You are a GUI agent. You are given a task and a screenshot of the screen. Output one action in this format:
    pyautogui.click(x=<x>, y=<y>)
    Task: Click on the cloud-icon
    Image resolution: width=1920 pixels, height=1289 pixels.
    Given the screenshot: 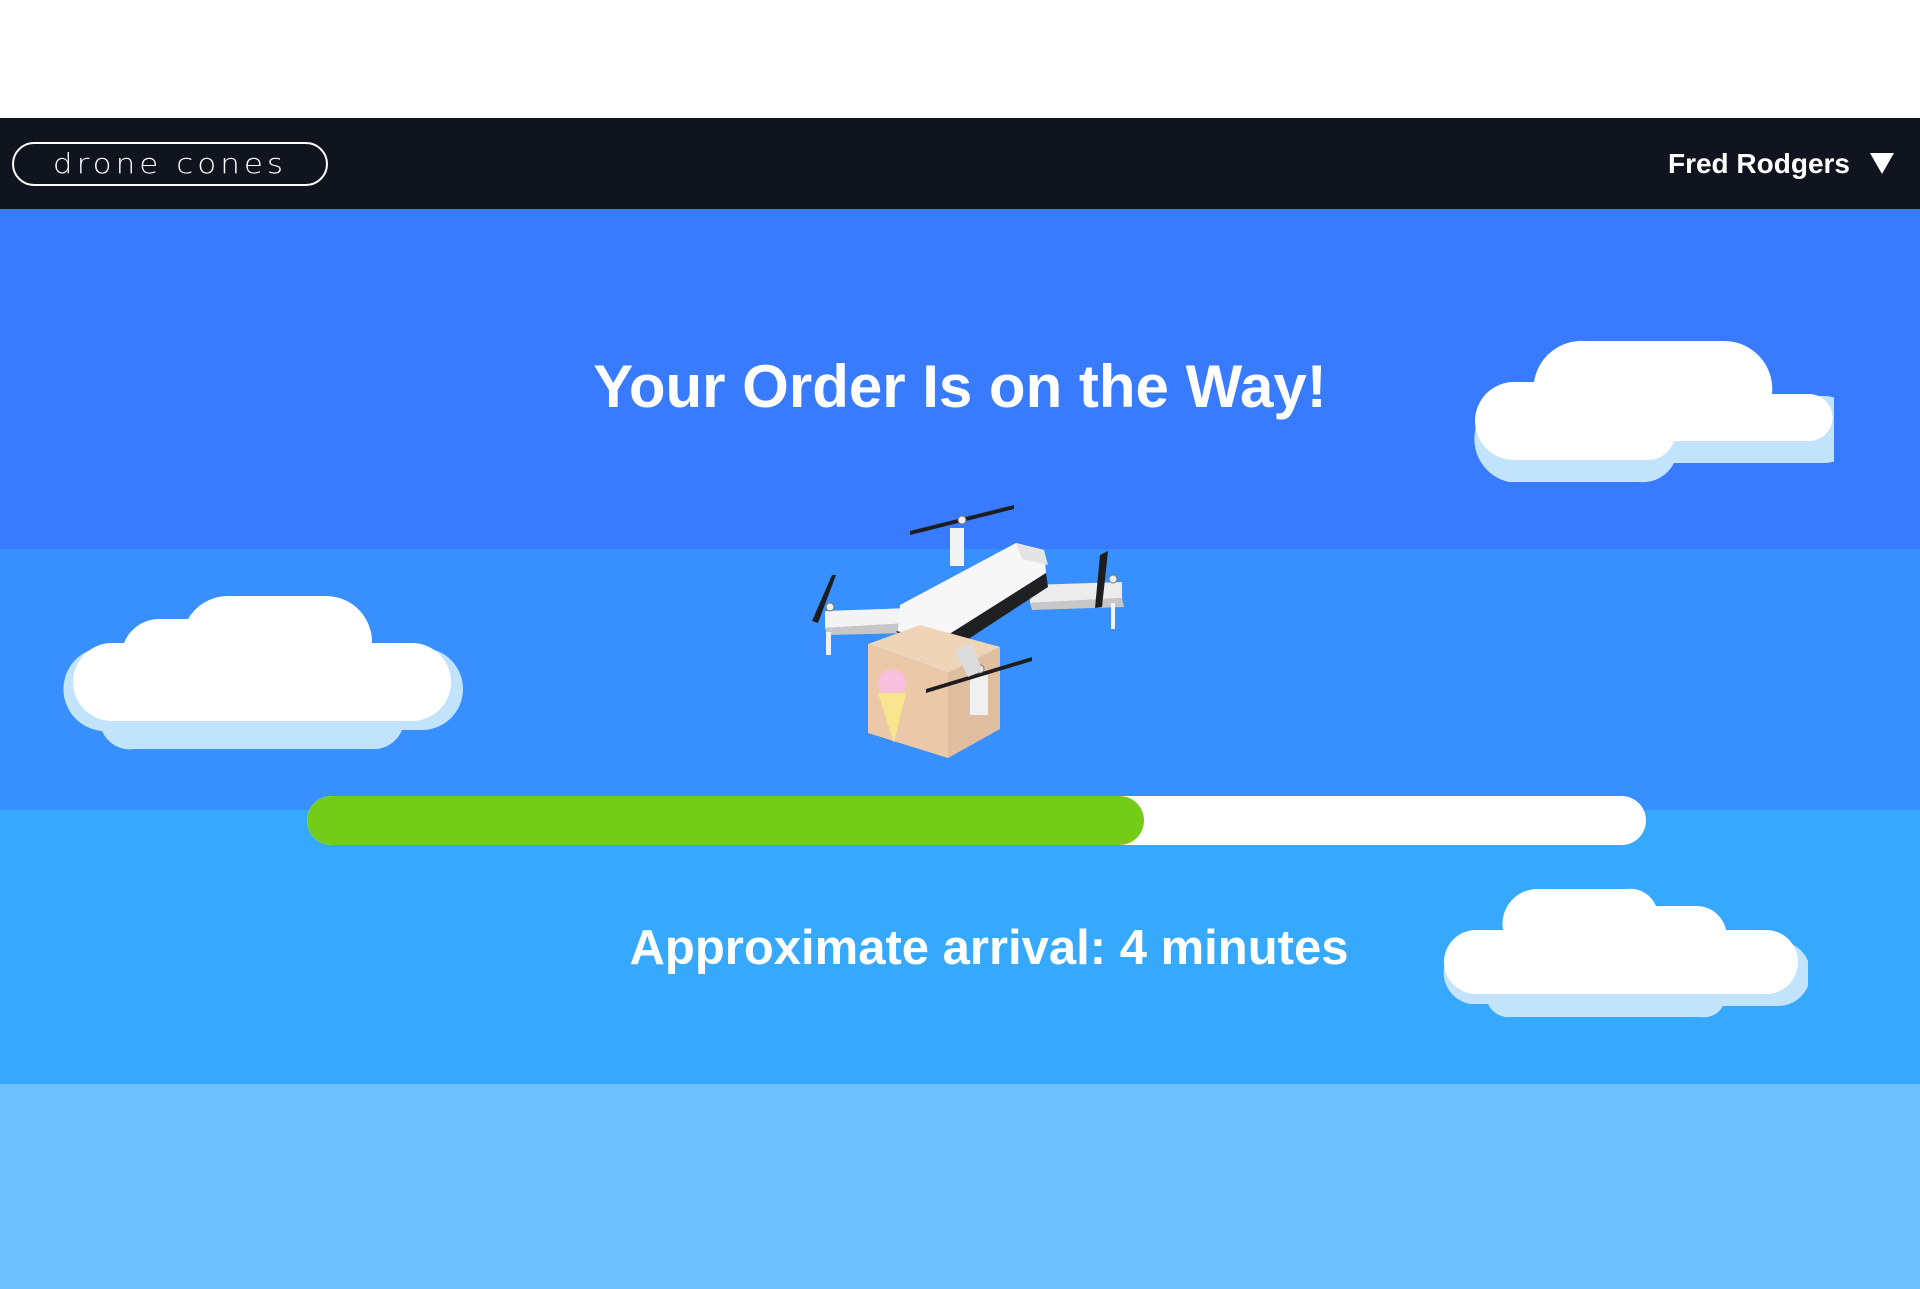 What is the action you would take?
    pyautogui.click(x=263, y=673)
    